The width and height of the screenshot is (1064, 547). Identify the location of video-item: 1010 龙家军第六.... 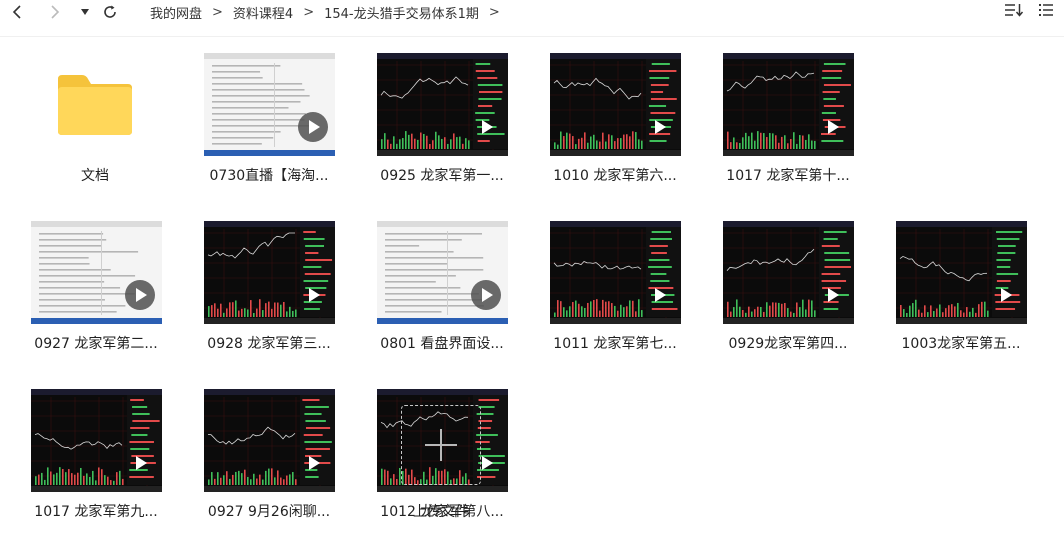
(615, 120).